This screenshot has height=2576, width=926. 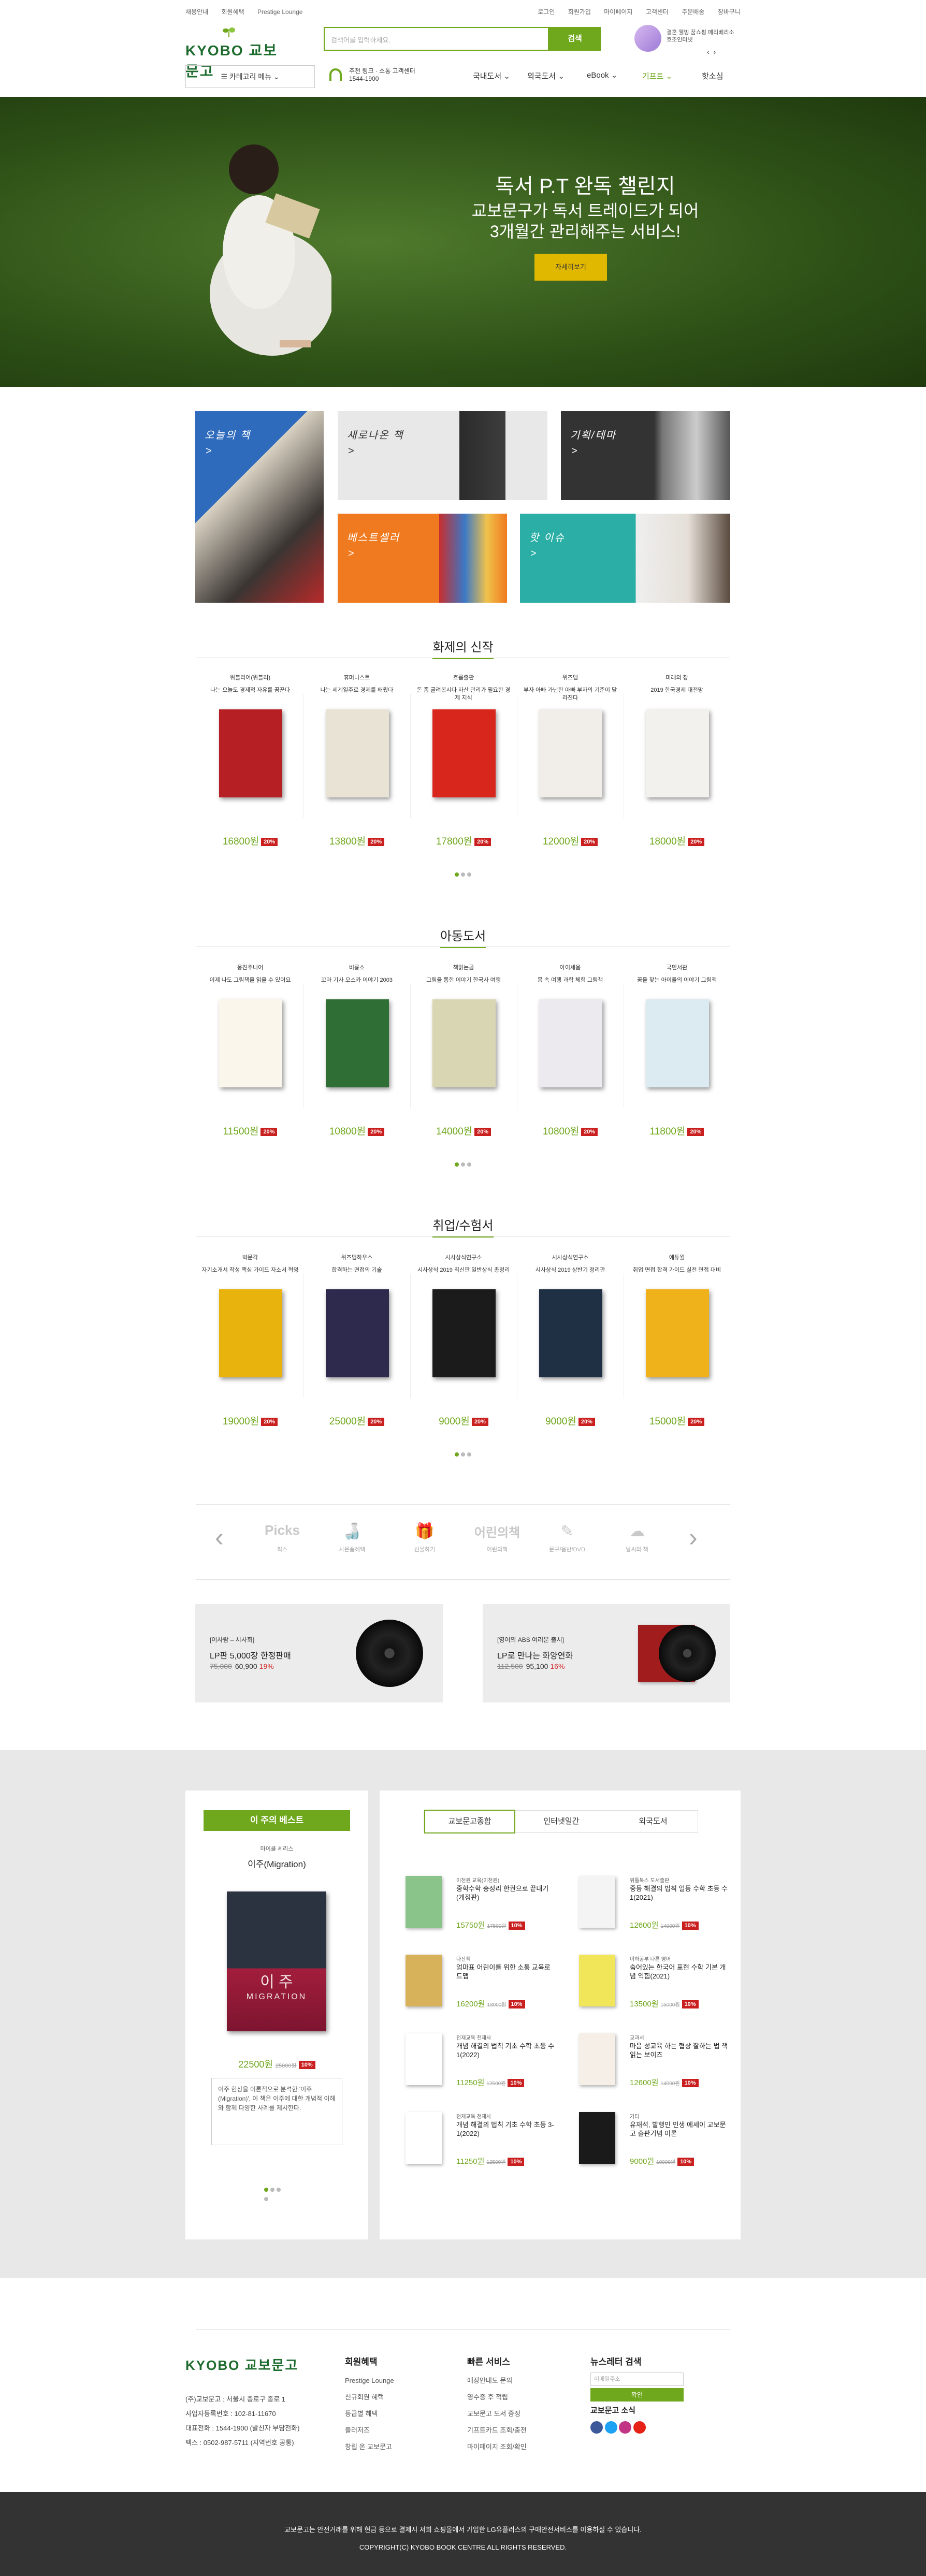 What do you see at coordinates (570, 985) in the screenshot?
I see `book-title: 몸 속 여행 과학 체험 그림책` at bounding box center [570, 985].